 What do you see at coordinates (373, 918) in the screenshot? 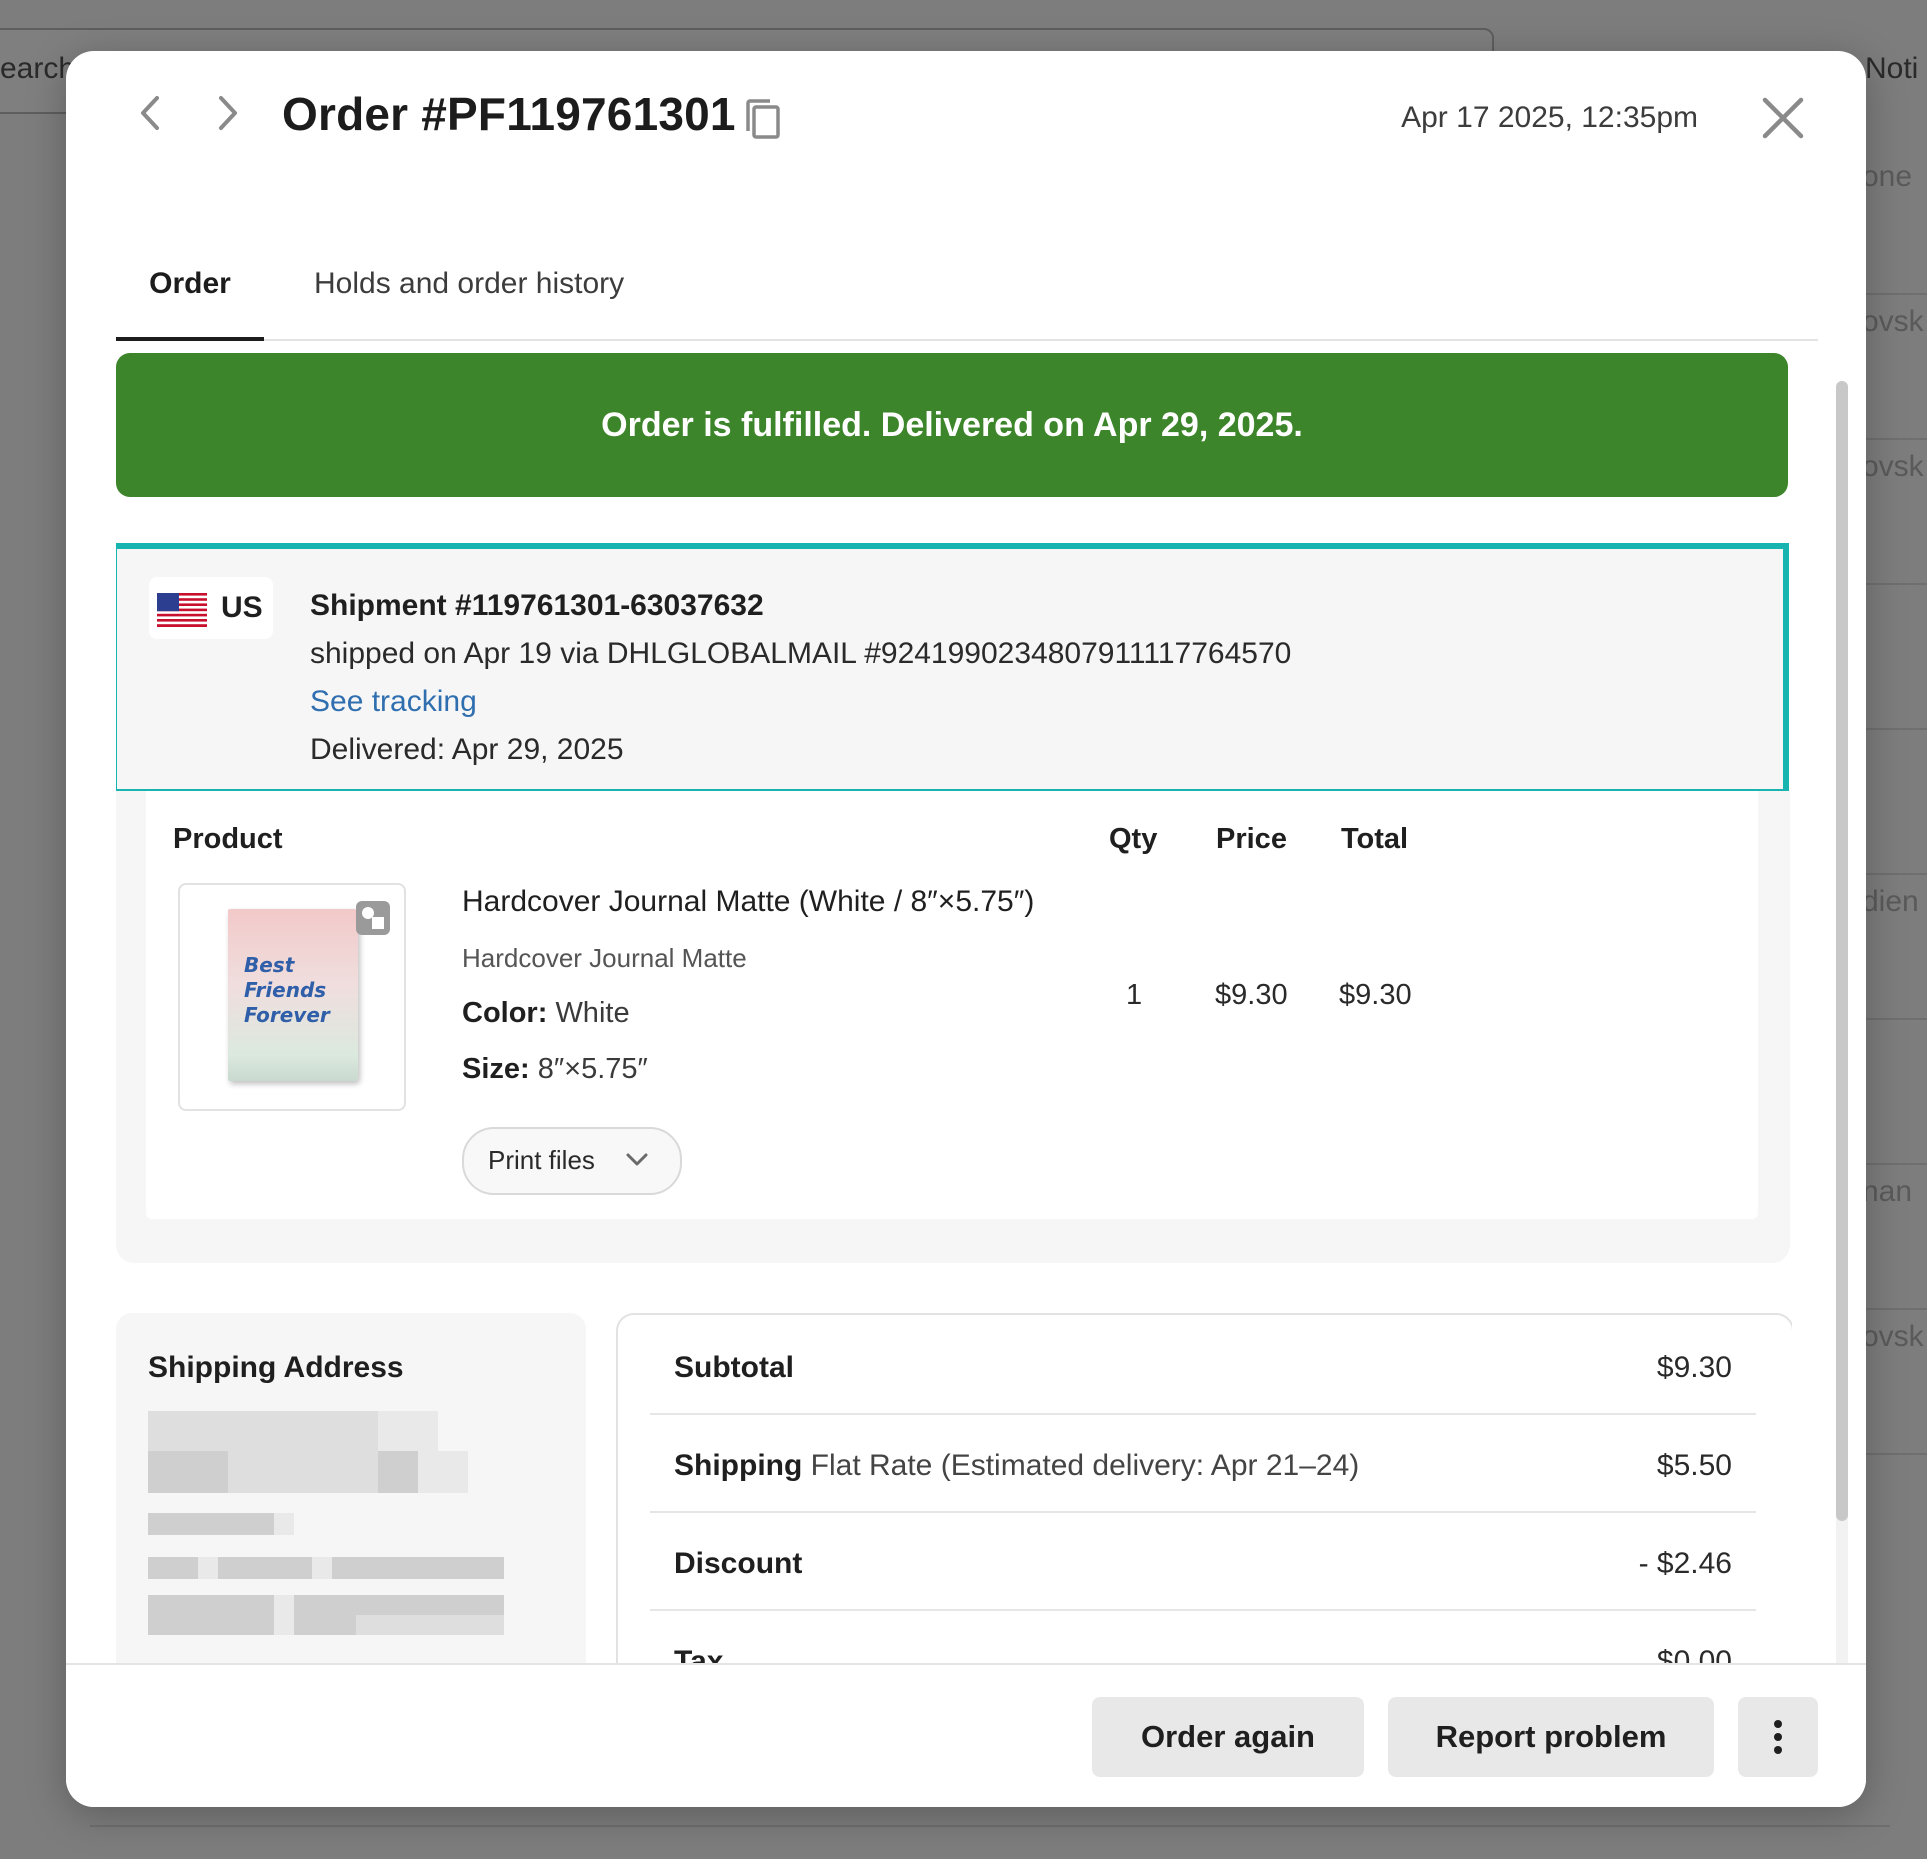
I see `image-badge-icon` at bounding box center [373, 918].